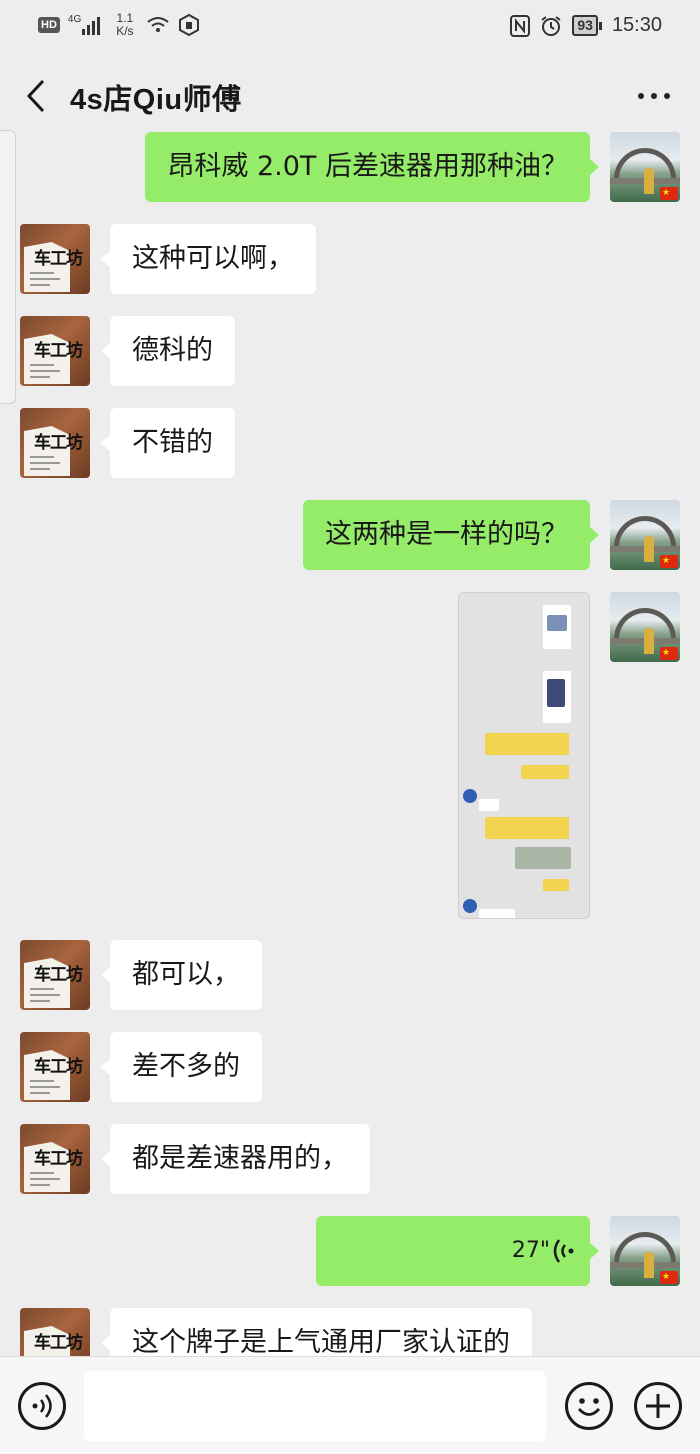  I want to click on back-icon, so click(35, 96).